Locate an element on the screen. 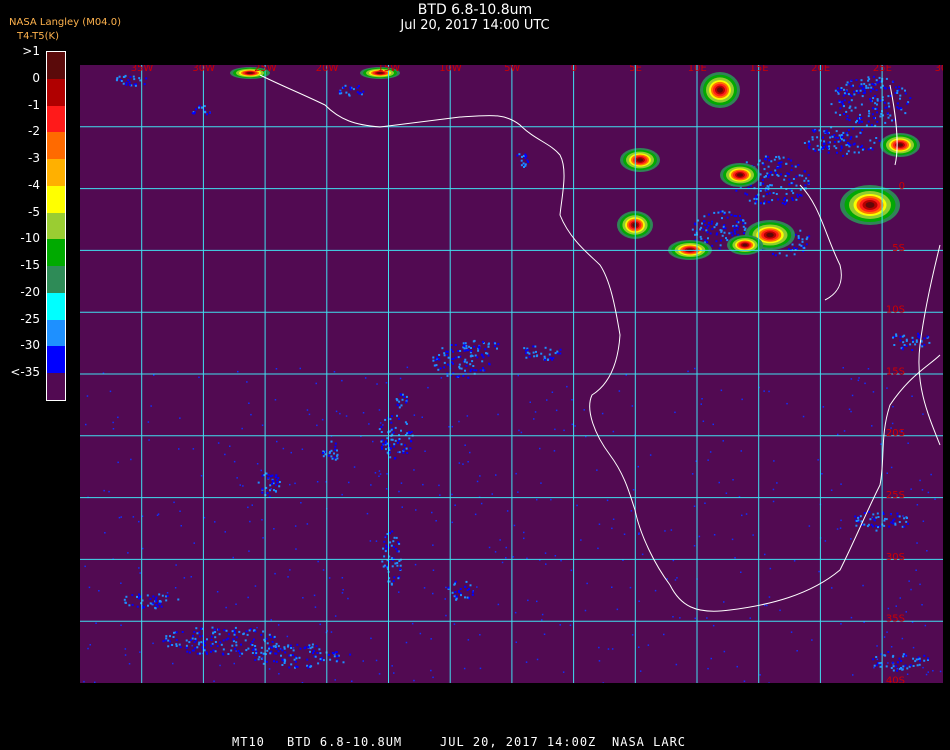 The width and height of the screenshot is (950, 750). legend-label: <-35 is located at coordinates (25, 372).